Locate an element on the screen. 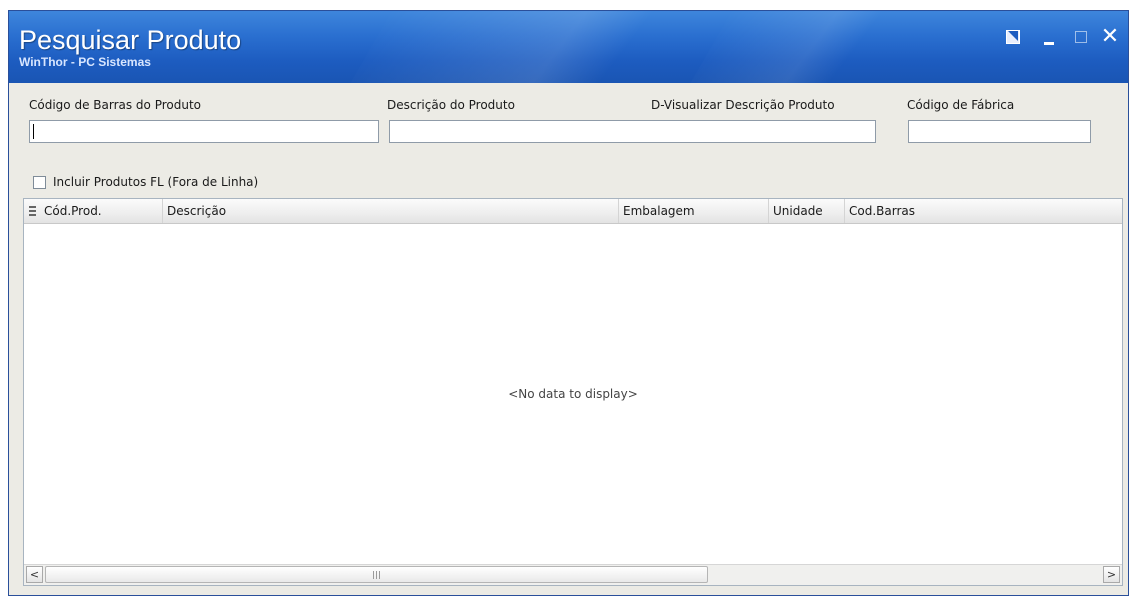 This screenshot has width=1129, height=596. grip-icon is located at coordinates (376, 575).